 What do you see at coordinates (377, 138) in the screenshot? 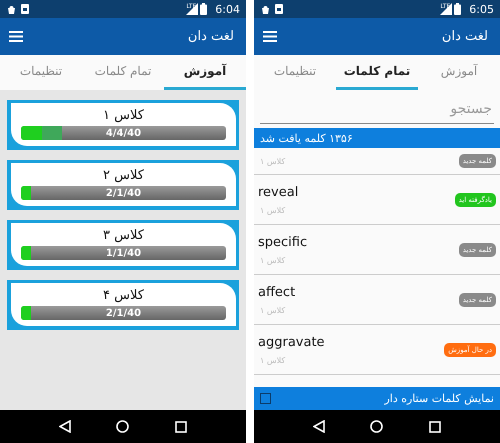
I see `result-banner: ۱۳۵۶ کلمه یافت شد` at bounding box center [377, 138].